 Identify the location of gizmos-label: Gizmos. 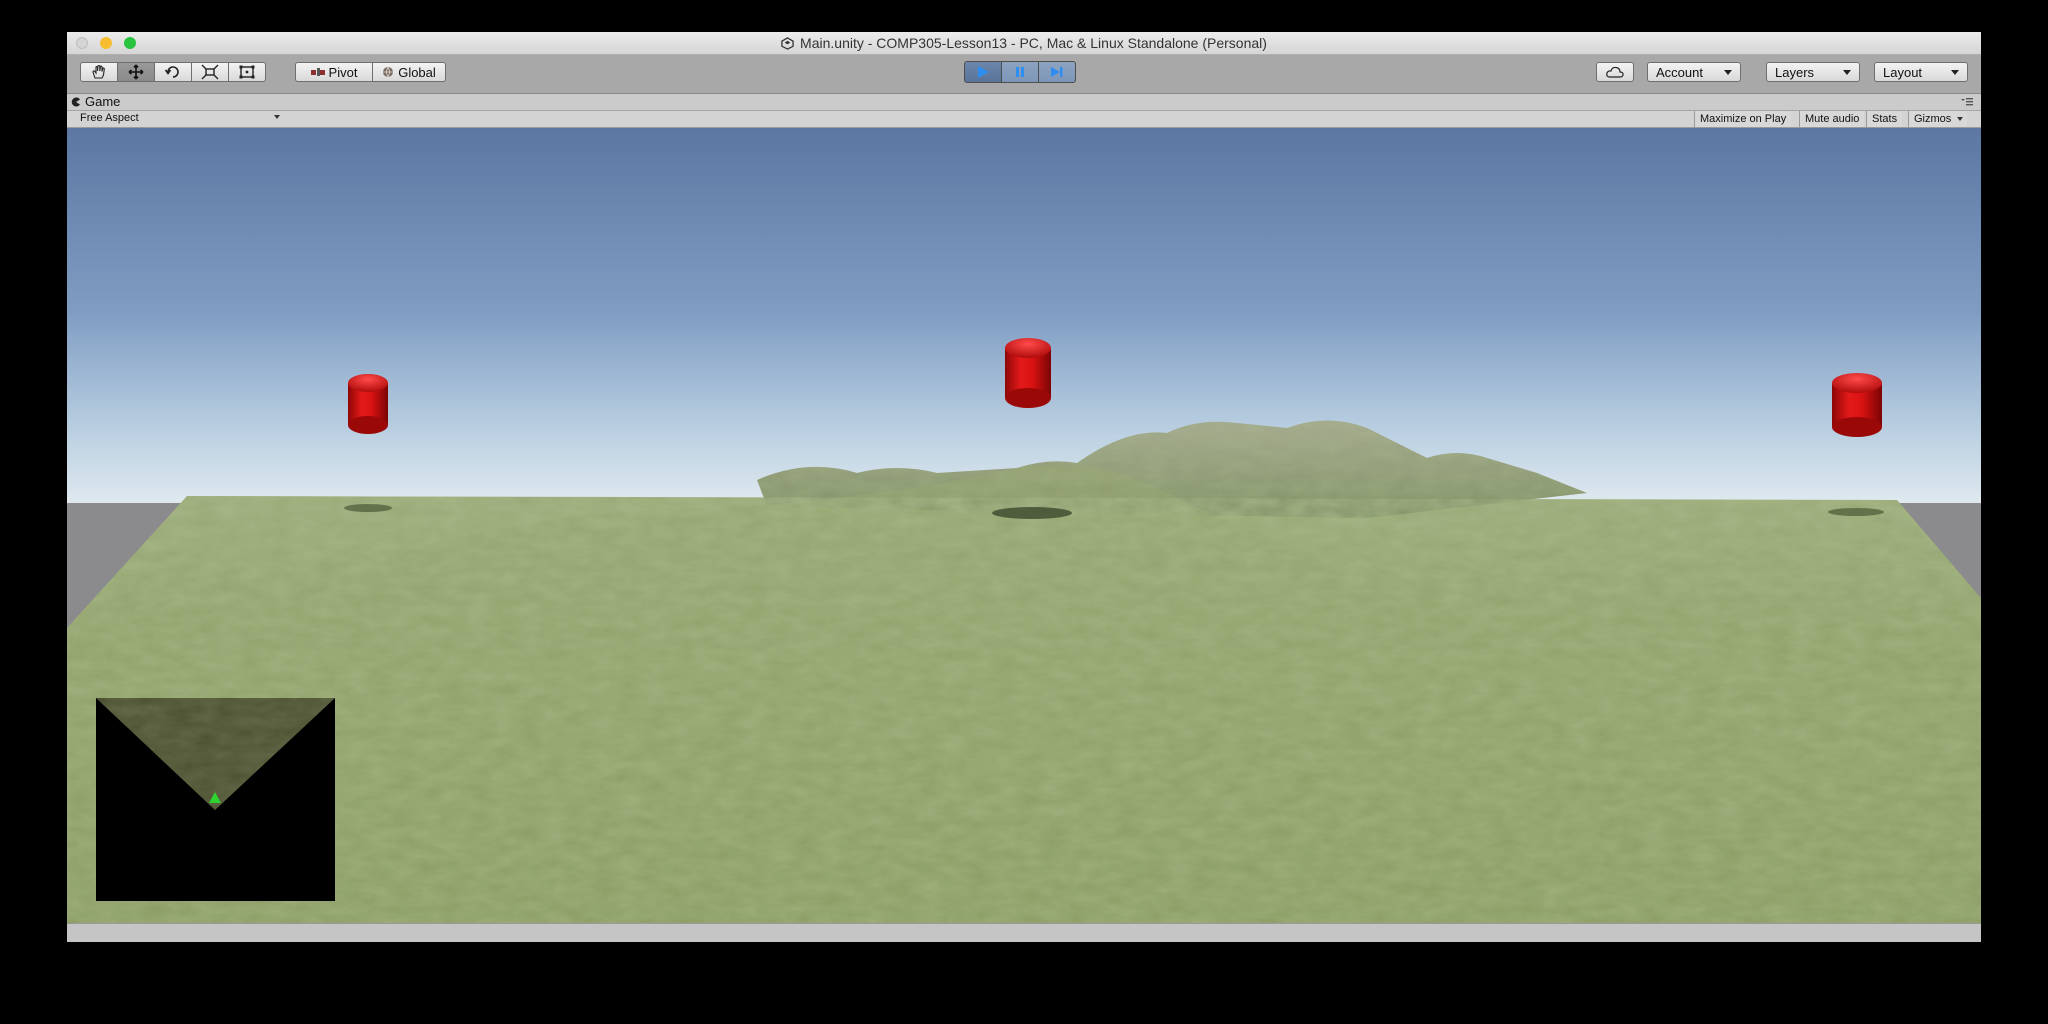
(1933, 119).